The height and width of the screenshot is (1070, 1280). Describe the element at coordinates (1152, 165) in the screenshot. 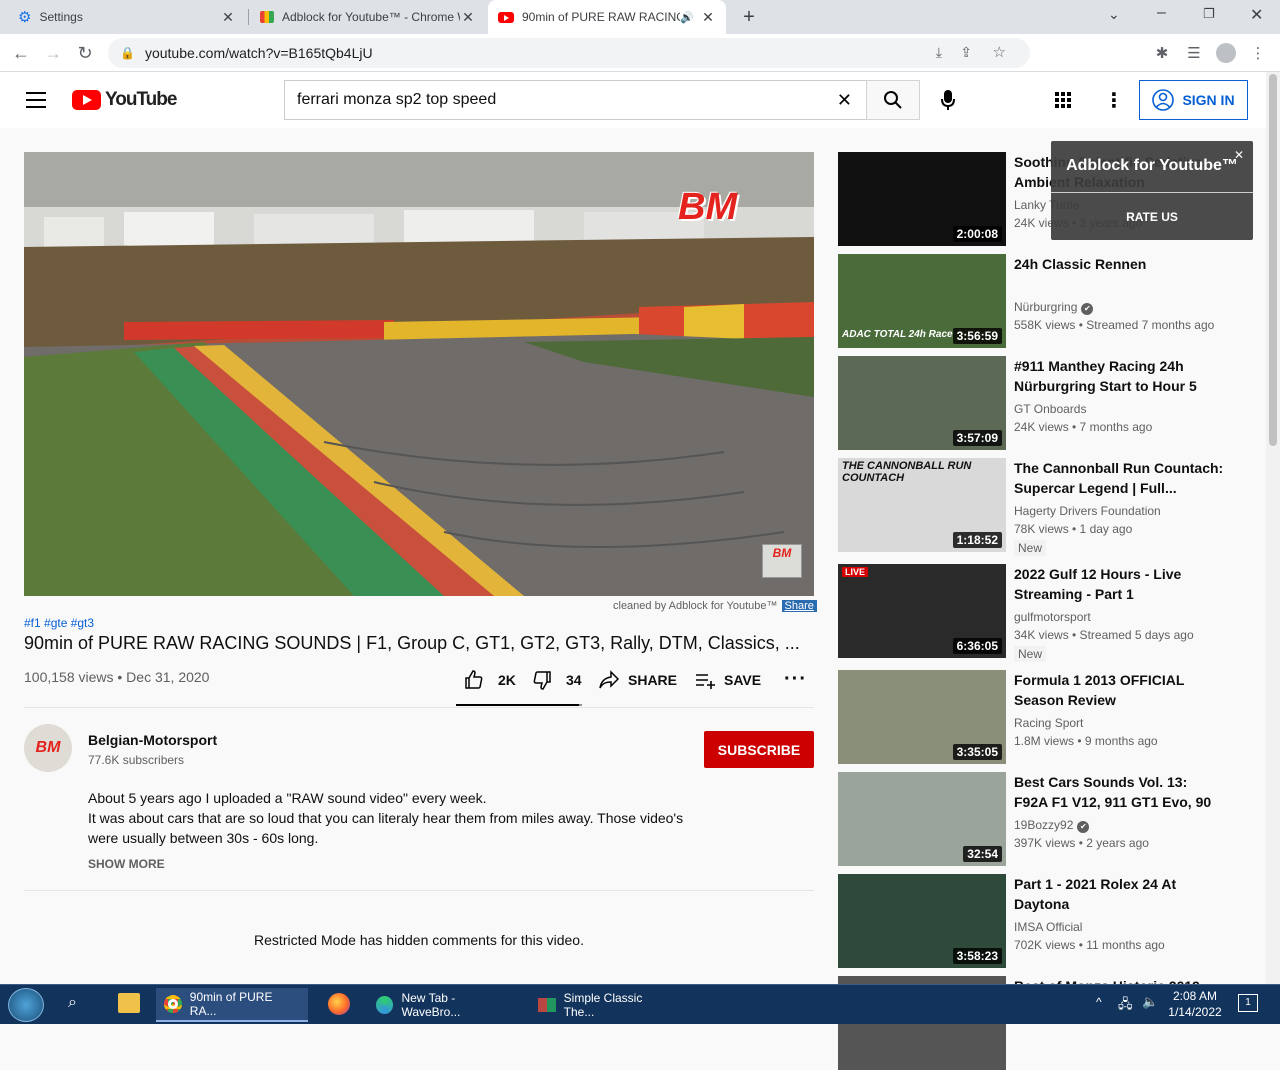

I see `adblock-popup-title: Adblock for Youtube™` at that location.